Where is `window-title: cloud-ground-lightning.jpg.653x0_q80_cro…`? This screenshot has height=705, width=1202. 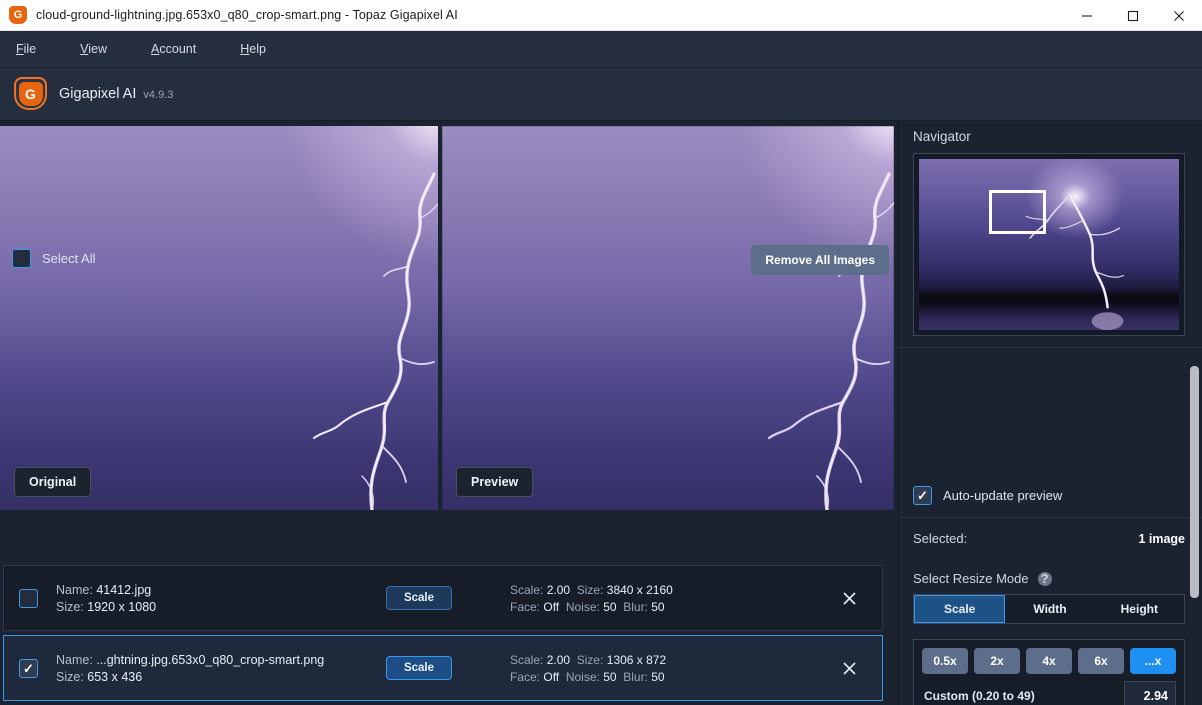
window-title: cloud-ground-lightning.jpg.653x0_q80_cro… is located at coordinates (247, 15).